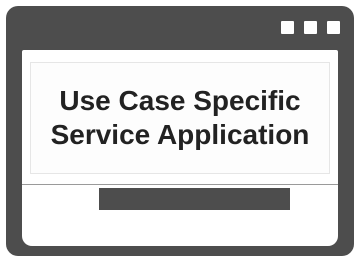  I want to click on window-controls, so click(310, 27).